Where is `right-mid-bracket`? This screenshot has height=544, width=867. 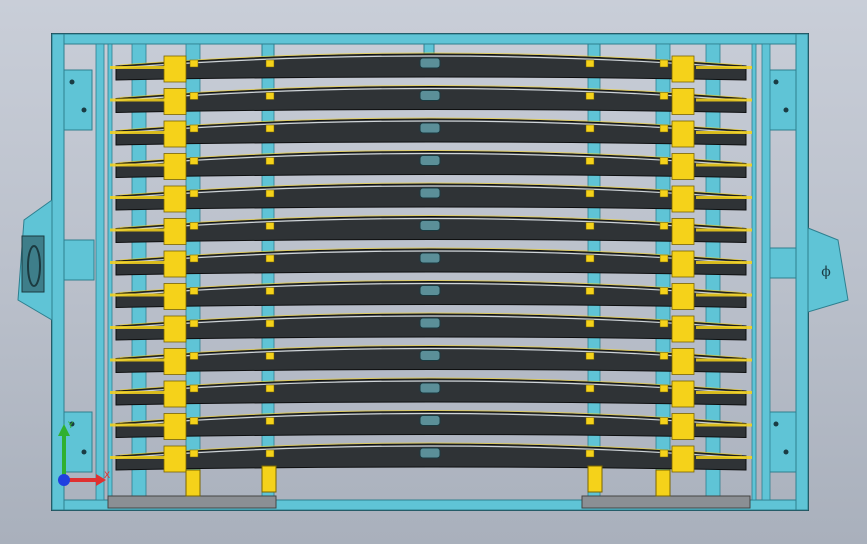
right-mid-bracket is located at coordinates (782, 263).